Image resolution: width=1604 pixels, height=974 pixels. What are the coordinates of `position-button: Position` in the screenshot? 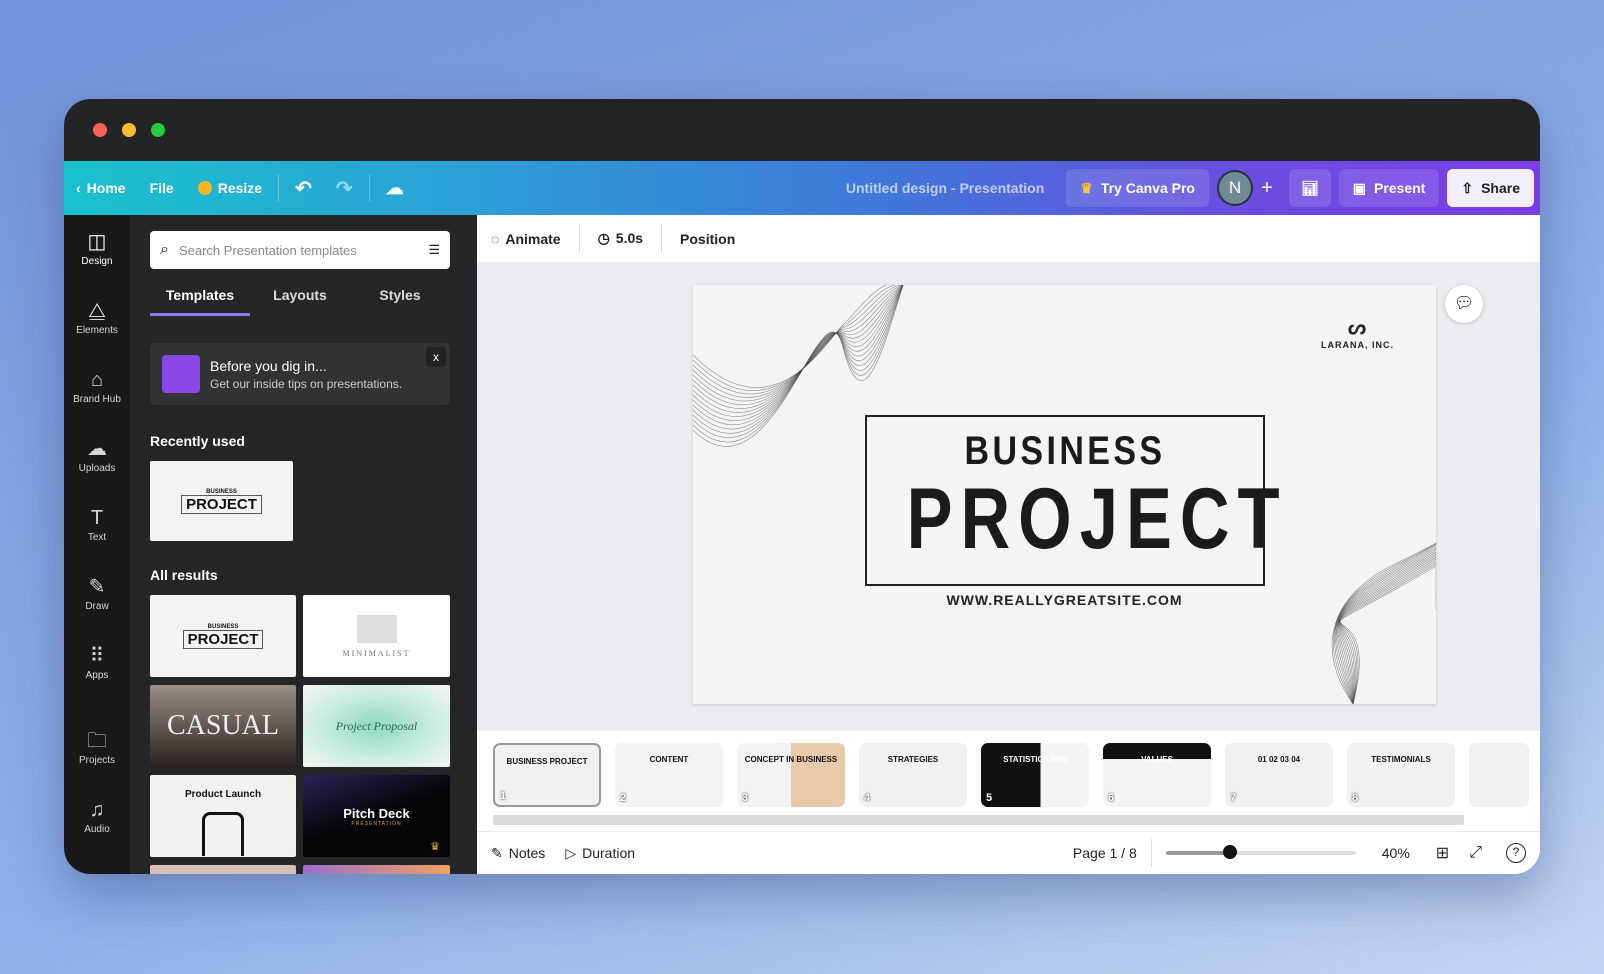 It's located at (707, 239).